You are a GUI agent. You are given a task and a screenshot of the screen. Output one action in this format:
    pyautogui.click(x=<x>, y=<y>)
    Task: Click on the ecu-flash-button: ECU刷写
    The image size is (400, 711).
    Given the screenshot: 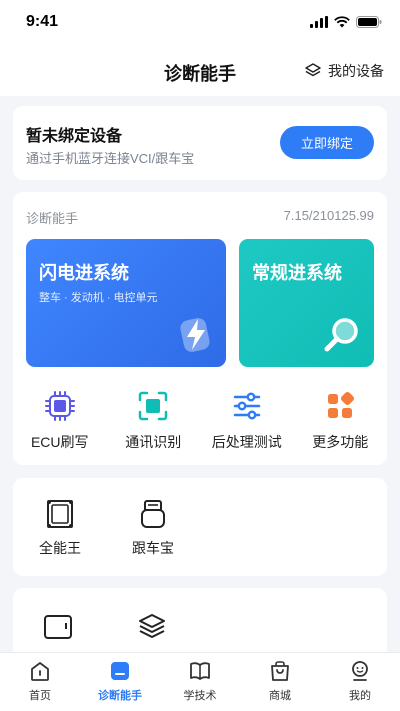 What is the action you would take?
    pyautogui.click(x=60, y=421)
    